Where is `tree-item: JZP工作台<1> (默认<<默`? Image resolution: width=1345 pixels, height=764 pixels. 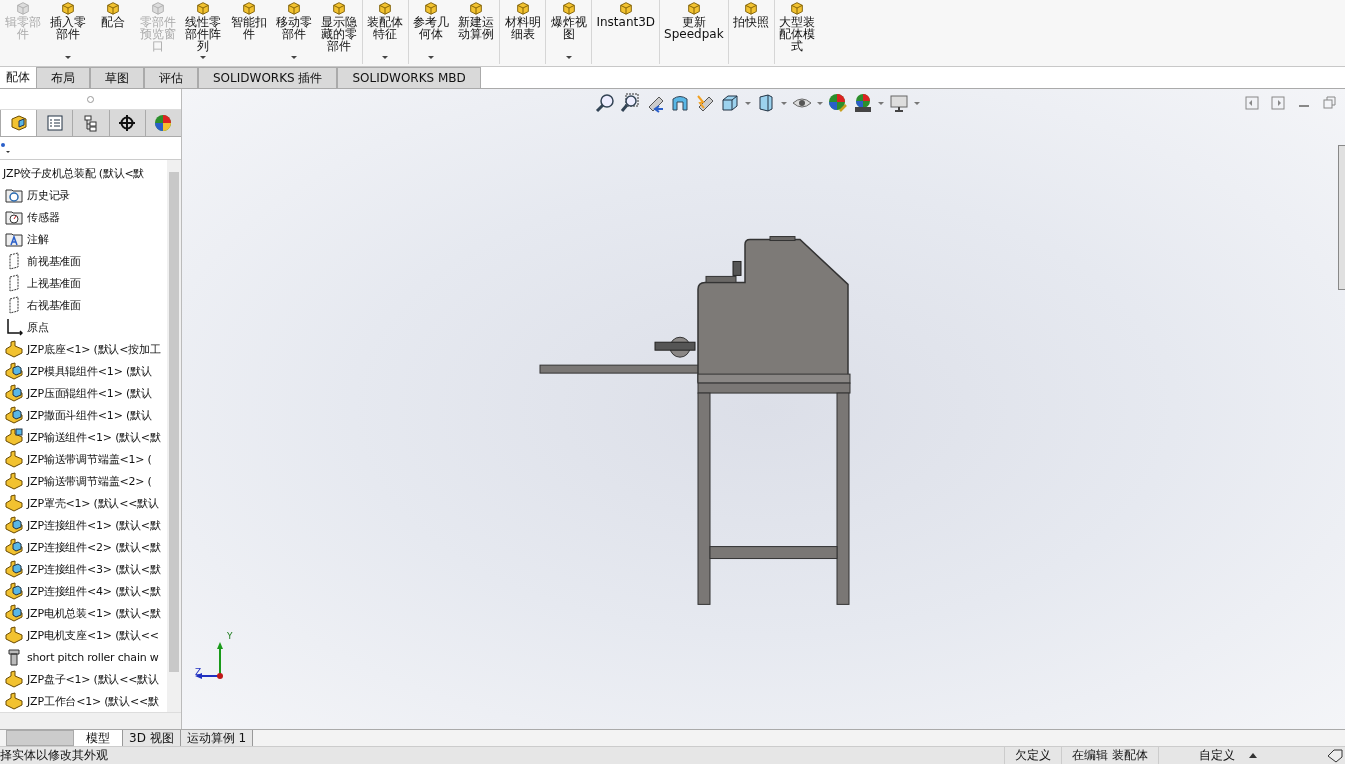 tree-item: JZP工作台<1> (默认<<默 is located at coordinates (93, 701).